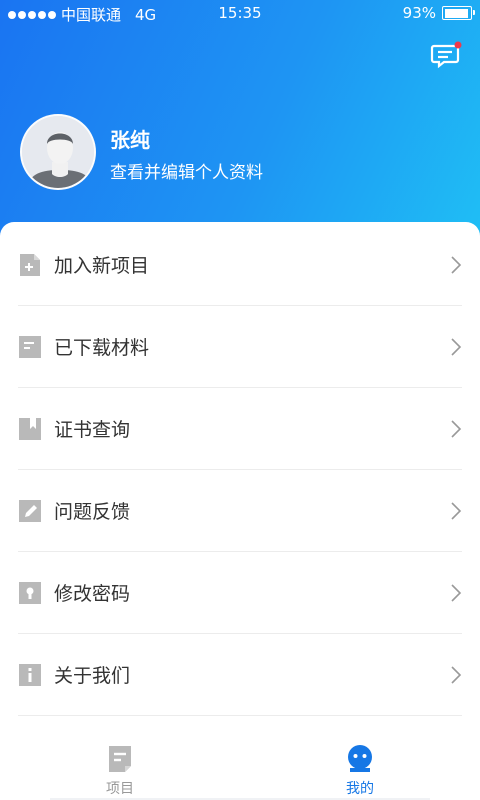  Describe the element at coordinates (458, 45) in the screenshot. I see `notification-dot` at that location.